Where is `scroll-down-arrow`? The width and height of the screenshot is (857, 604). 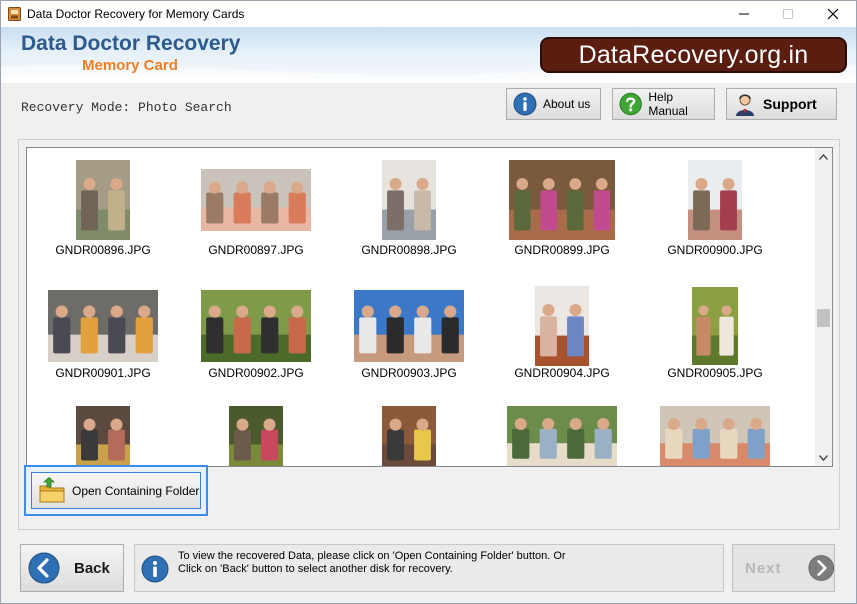 scroll-down-arrow is located at coordinates (823, 457).